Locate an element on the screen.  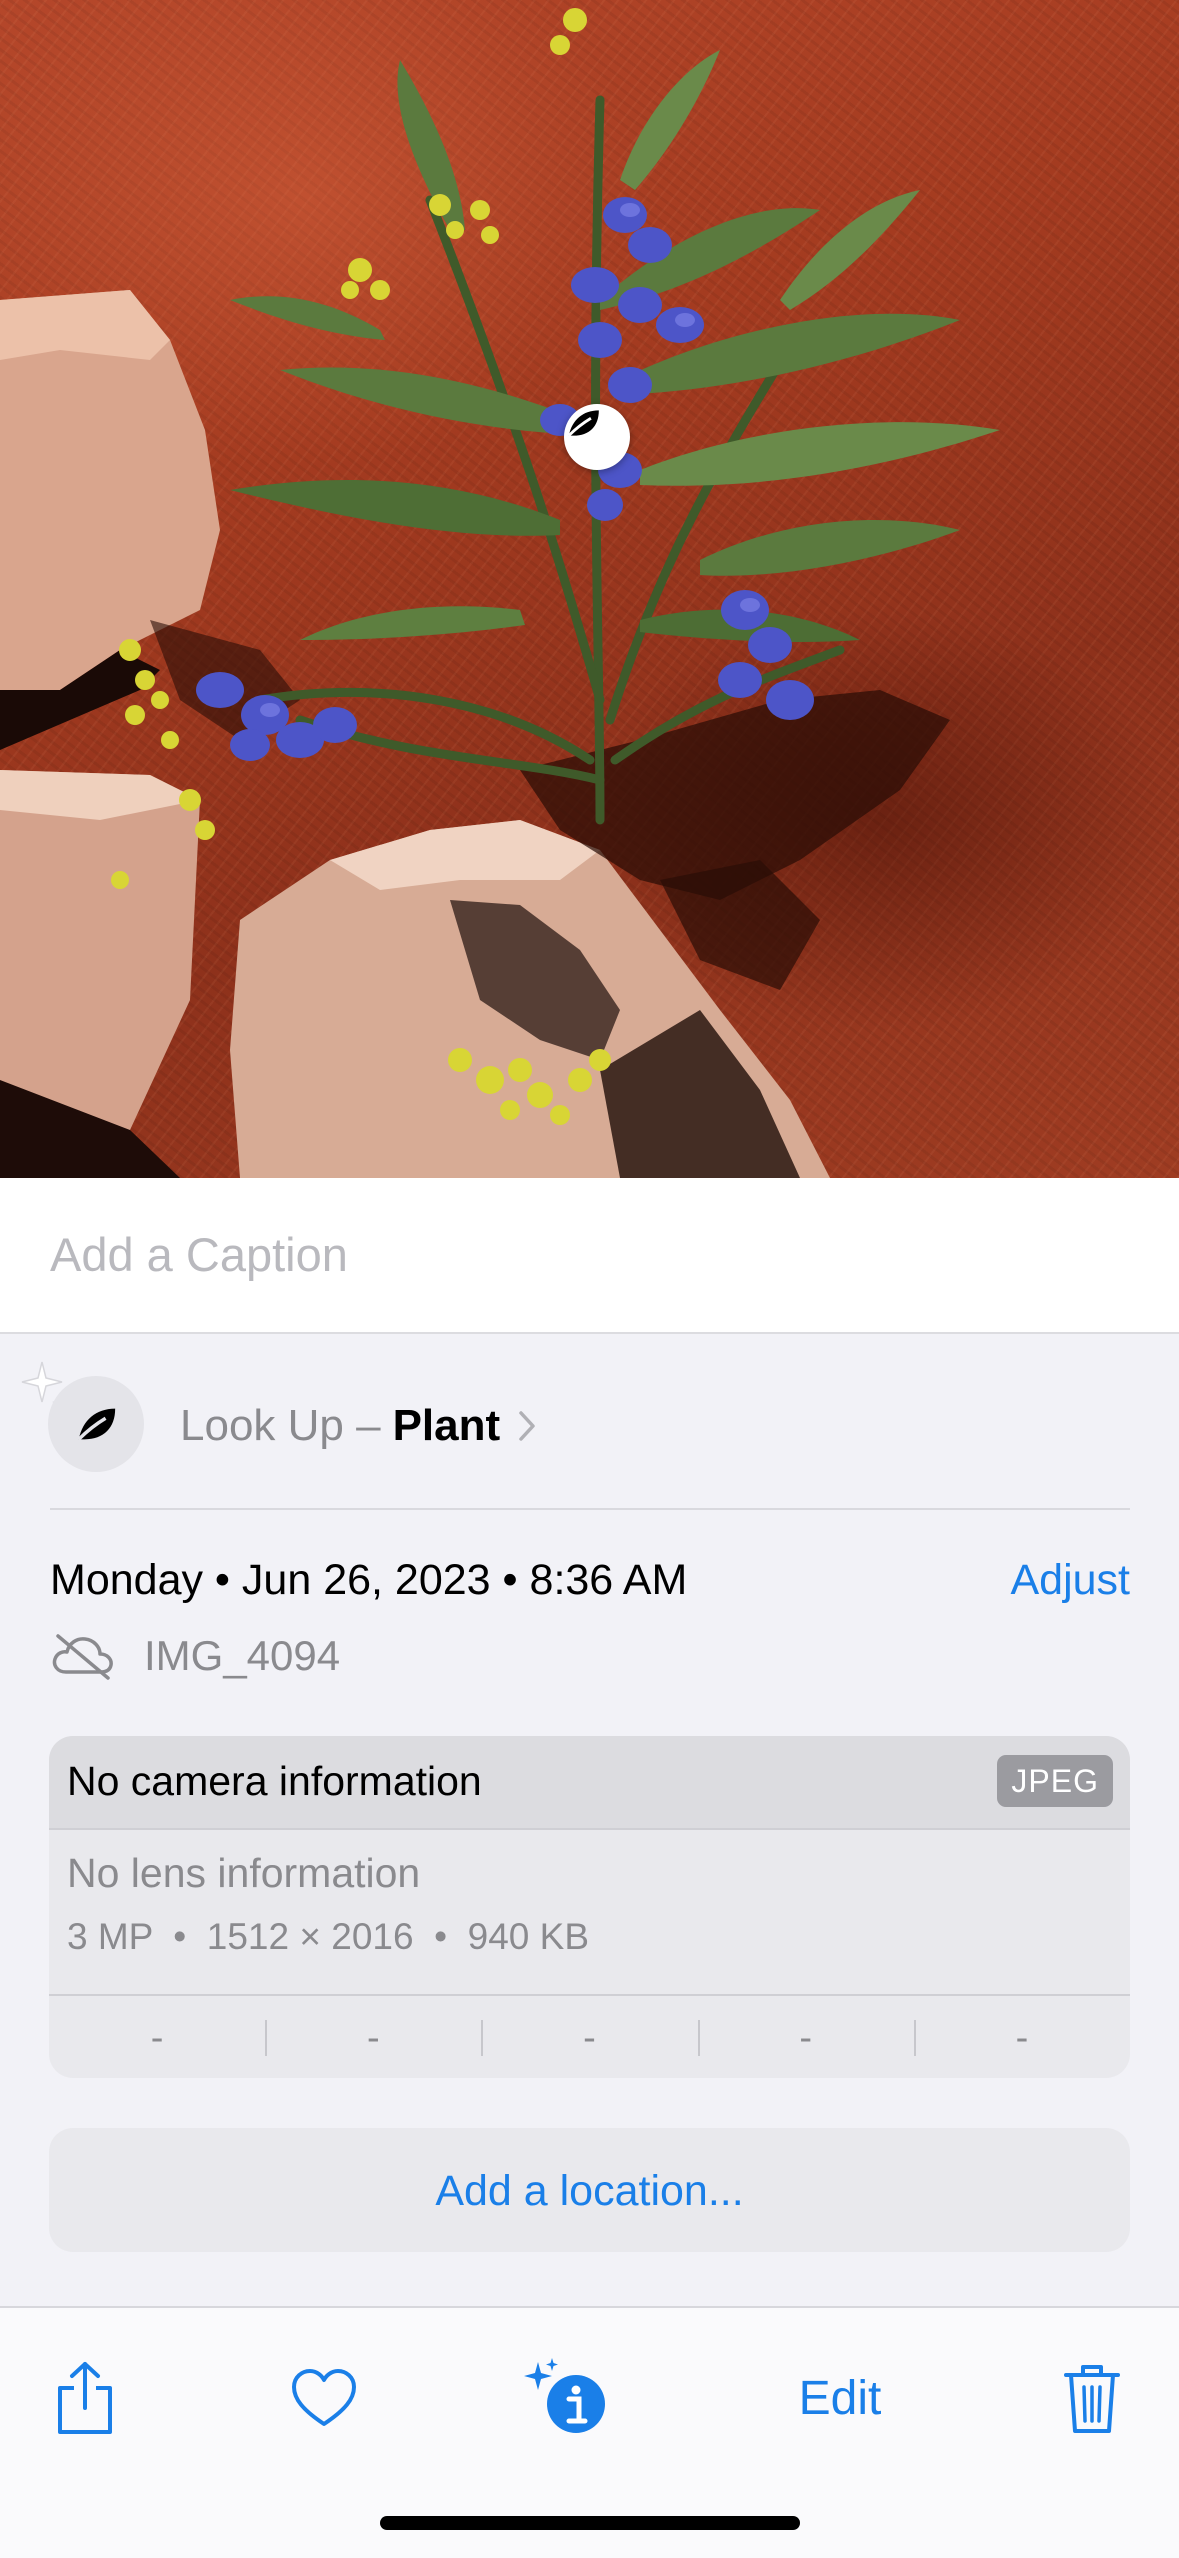
favorite-button is located at coordinates (324, 2398).